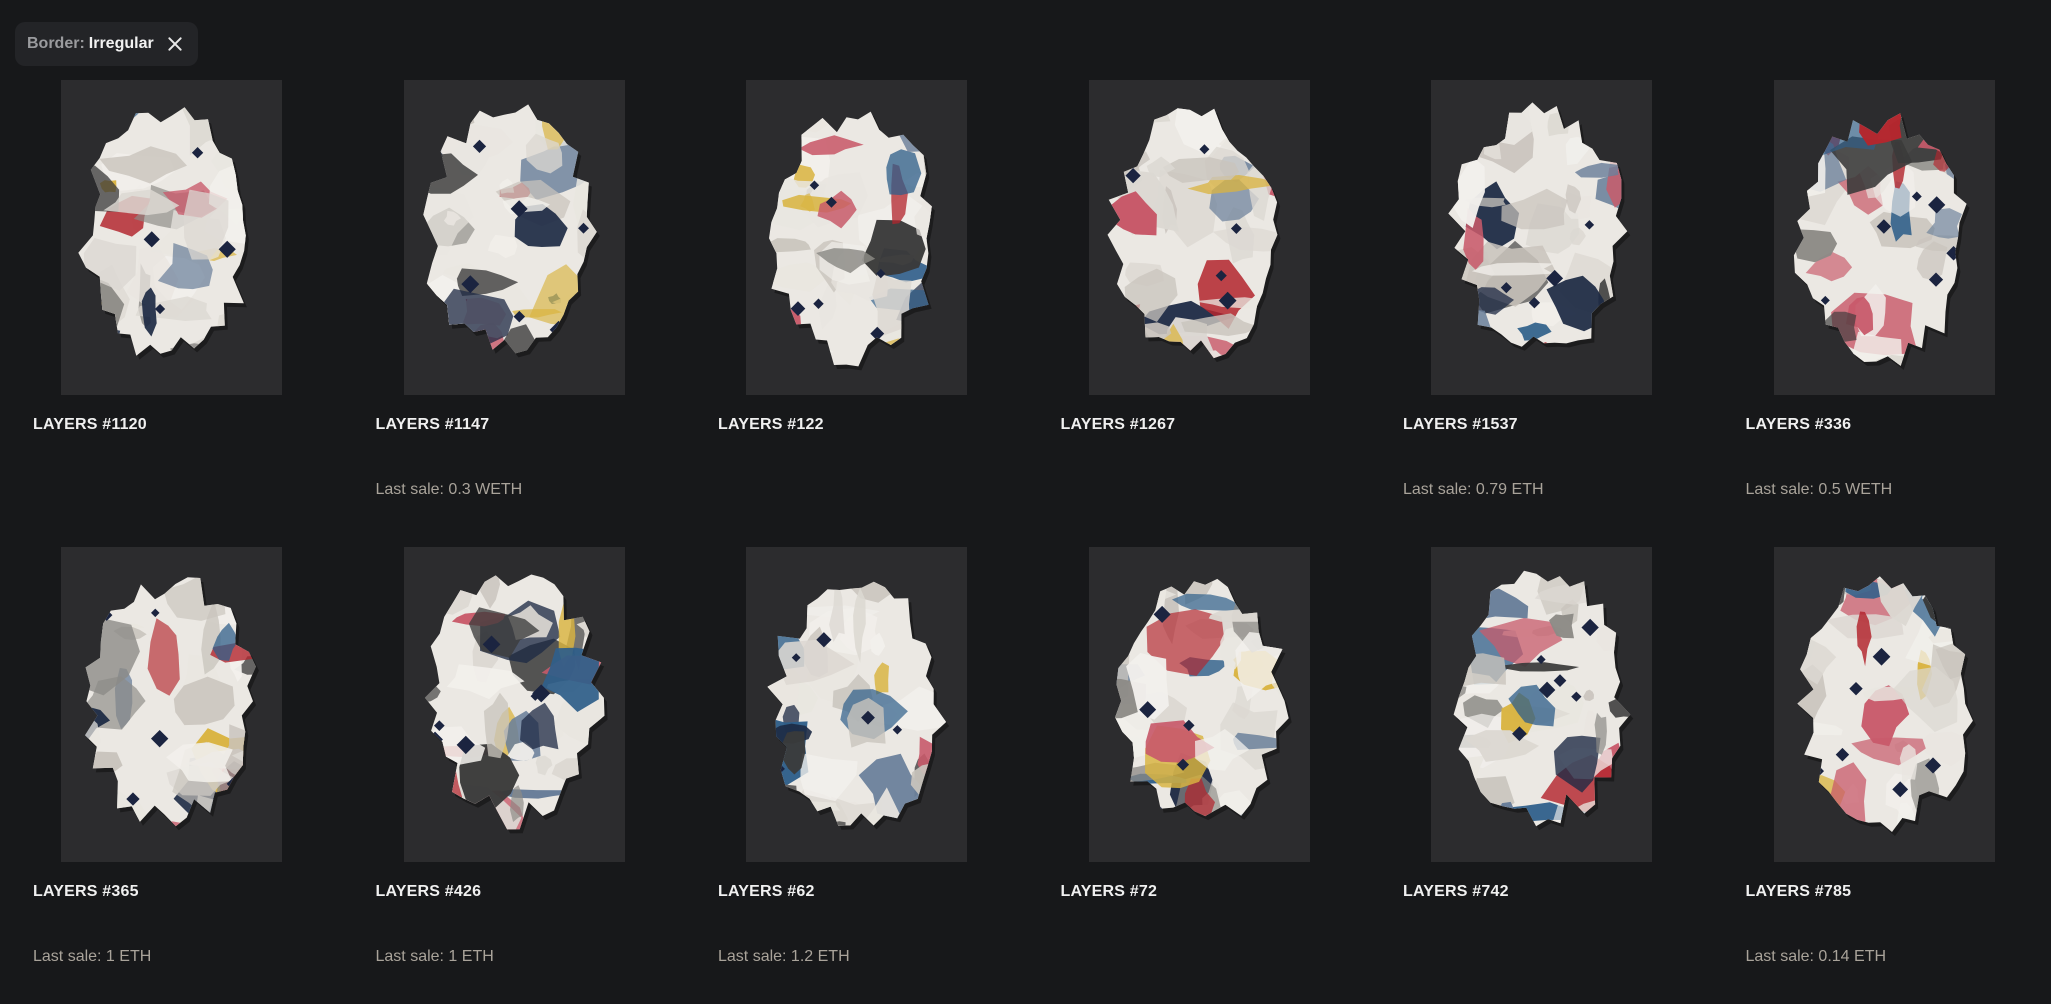 The image size is (2051, 1004). Describe the element at coordinates (433, 425) in the screenshot. I see `nft-name: LAYERS #1147` at that location.